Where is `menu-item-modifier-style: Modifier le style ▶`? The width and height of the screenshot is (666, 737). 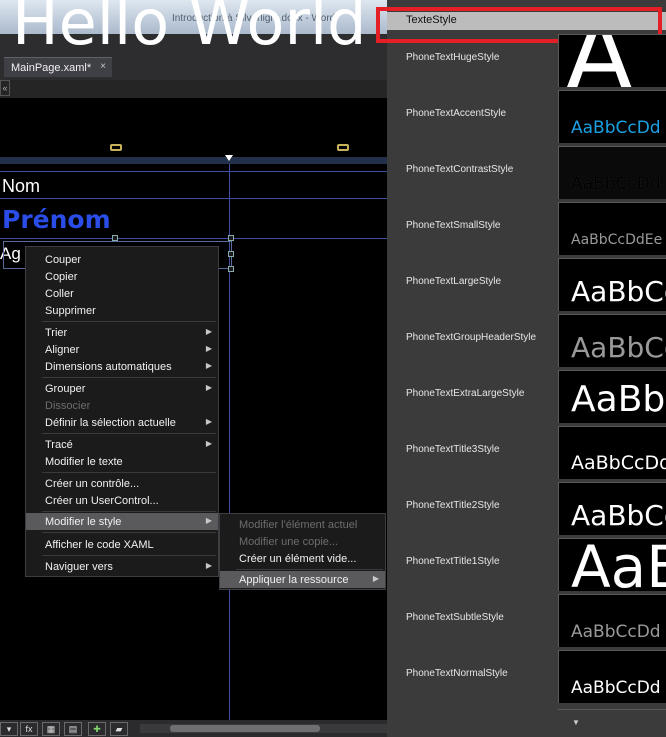 menu-item-modifier-style: Modifier le style ▶ is located at coordinates (122, 521).